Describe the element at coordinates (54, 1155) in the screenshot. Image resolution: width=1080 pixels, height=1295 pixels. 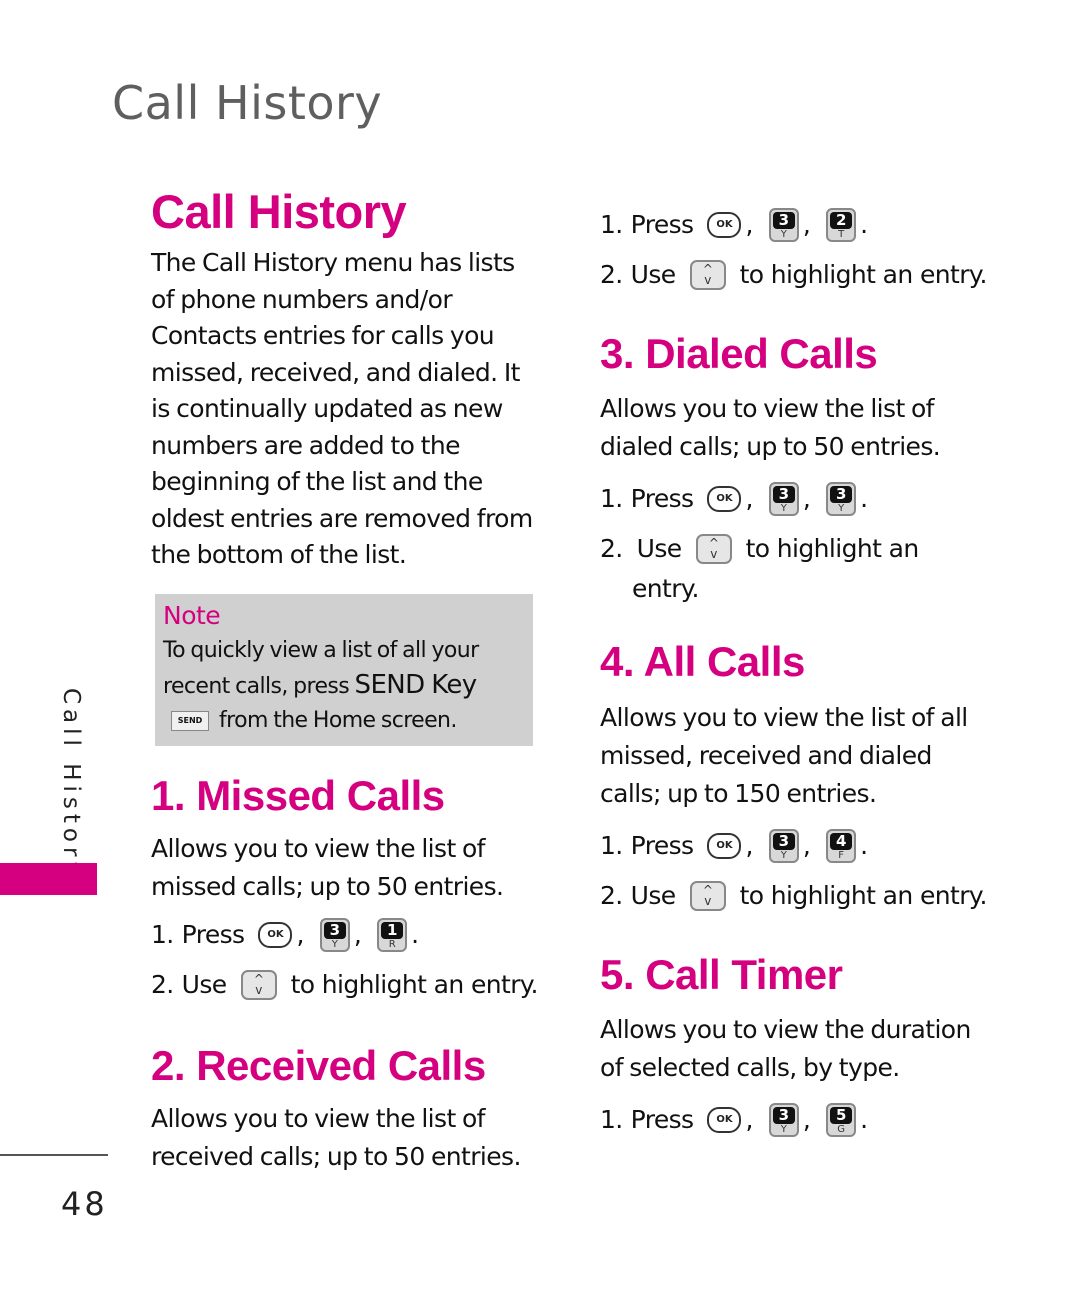
I see `footer-divider` at that location.